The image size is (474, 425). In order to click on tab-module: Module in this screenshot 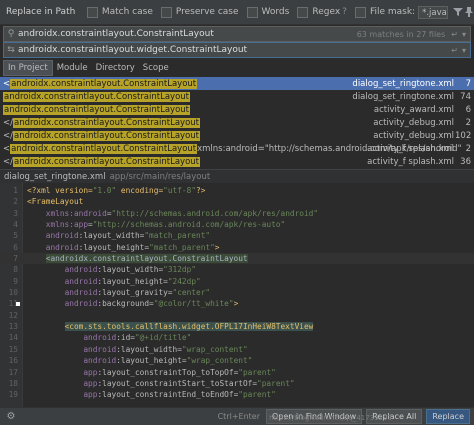, I will do `click(72, 68)`.